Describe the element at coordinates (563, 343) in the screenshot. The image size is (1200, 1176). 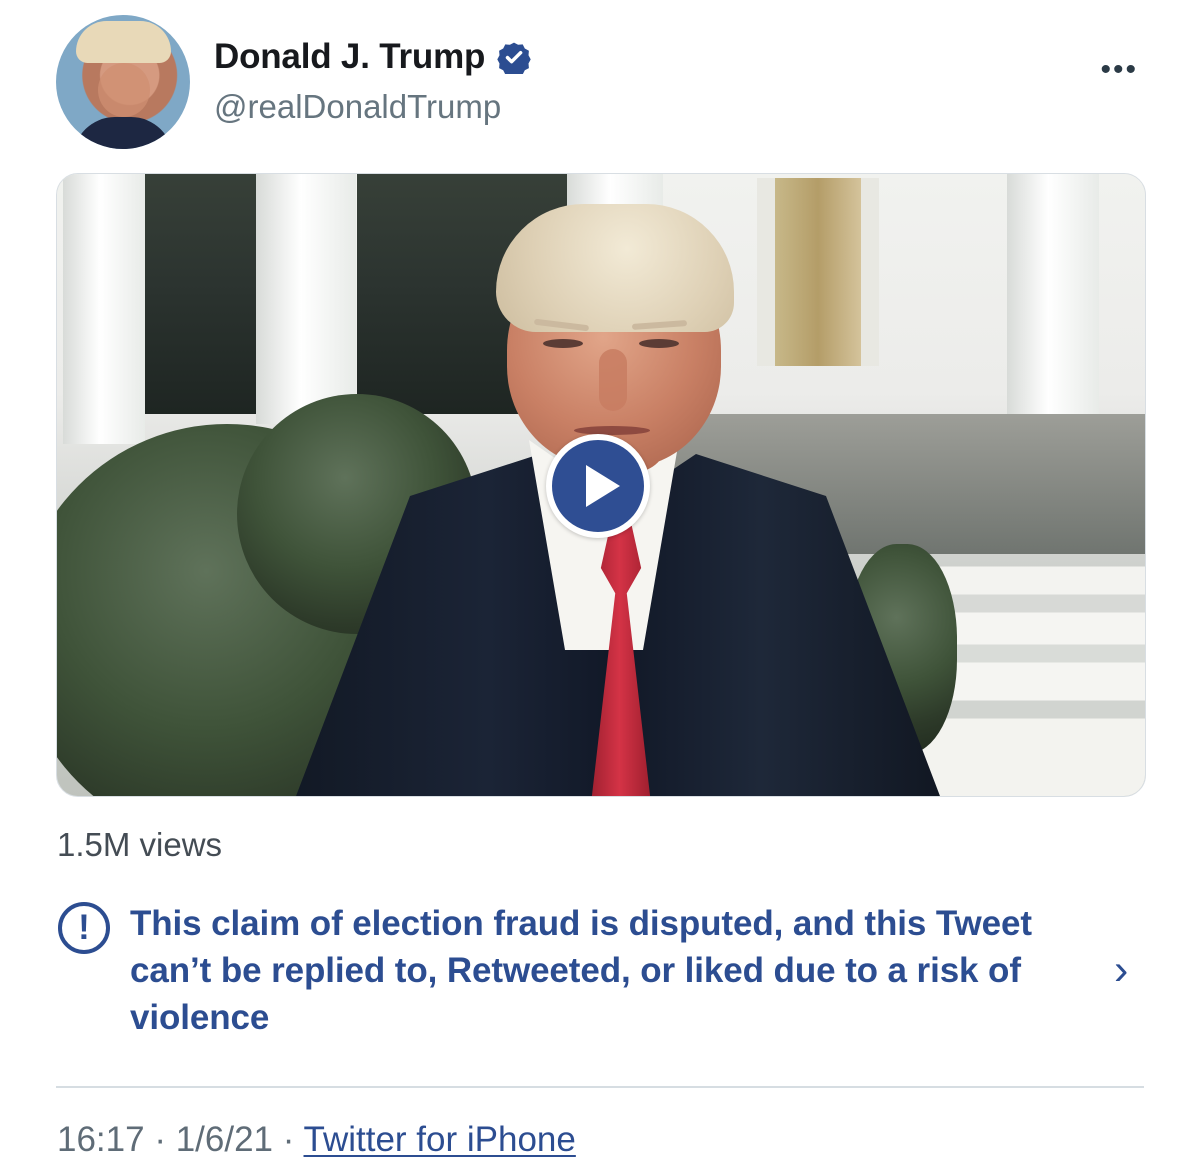
I see `left-eye` at that location.